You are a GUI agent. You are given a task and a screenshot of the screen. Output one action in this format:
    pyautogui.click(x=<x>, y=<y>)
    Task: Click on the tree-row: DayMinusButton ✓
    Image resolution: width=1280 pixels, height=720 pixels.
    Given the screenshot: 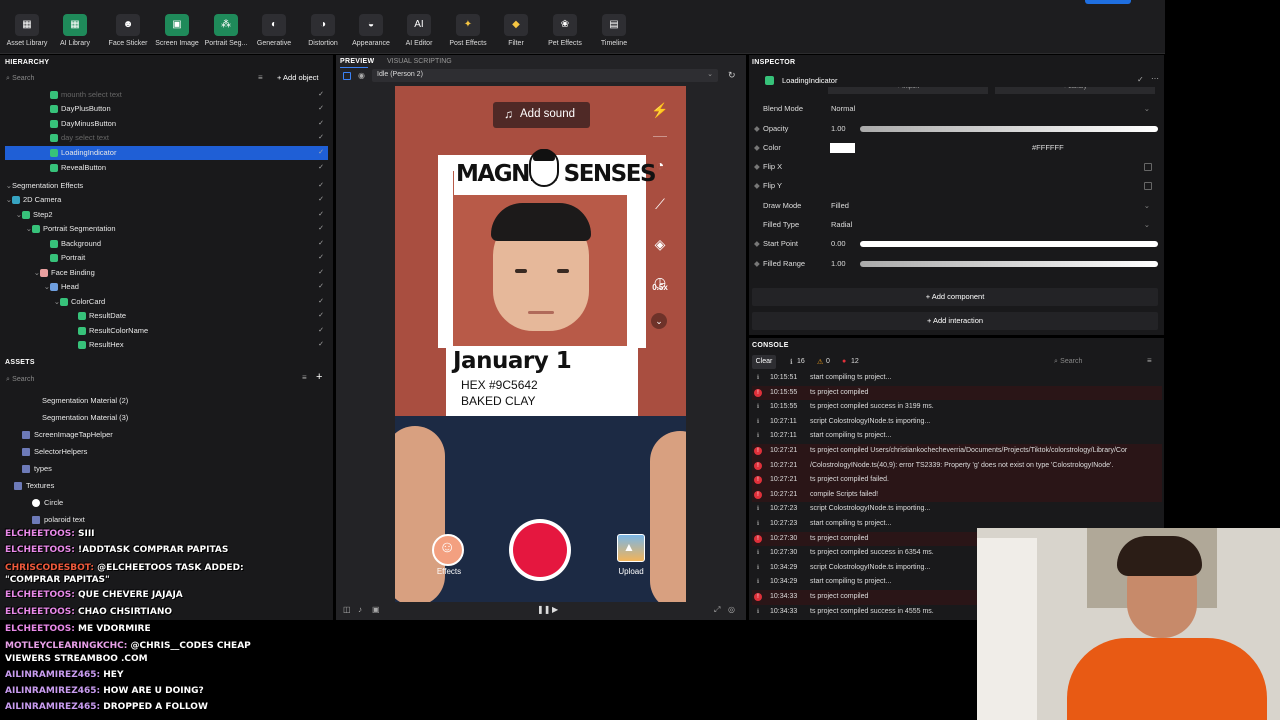 What is the action you would take?
    pyautogui.click(x=166, y=124)
    